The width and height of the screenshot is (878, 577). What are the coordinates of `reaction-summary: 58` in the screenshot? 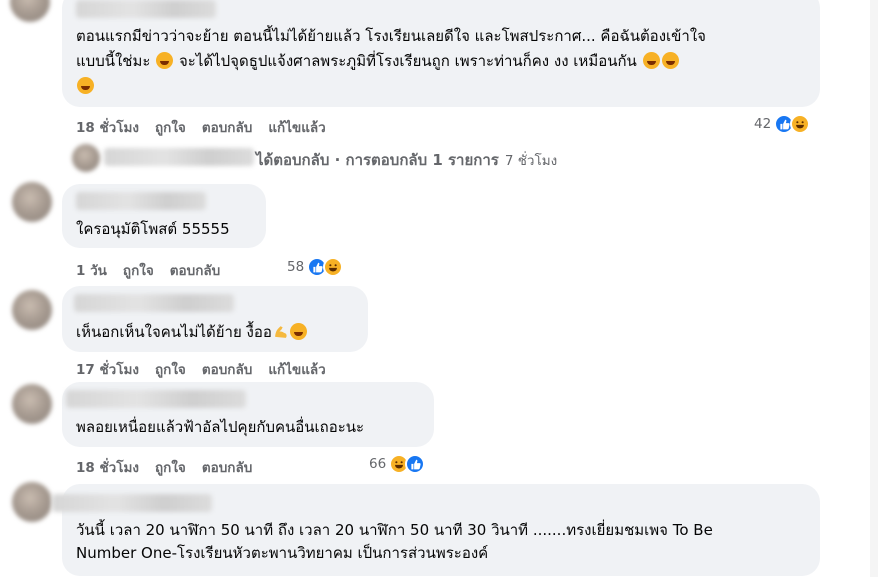 It's located at (315, 267).